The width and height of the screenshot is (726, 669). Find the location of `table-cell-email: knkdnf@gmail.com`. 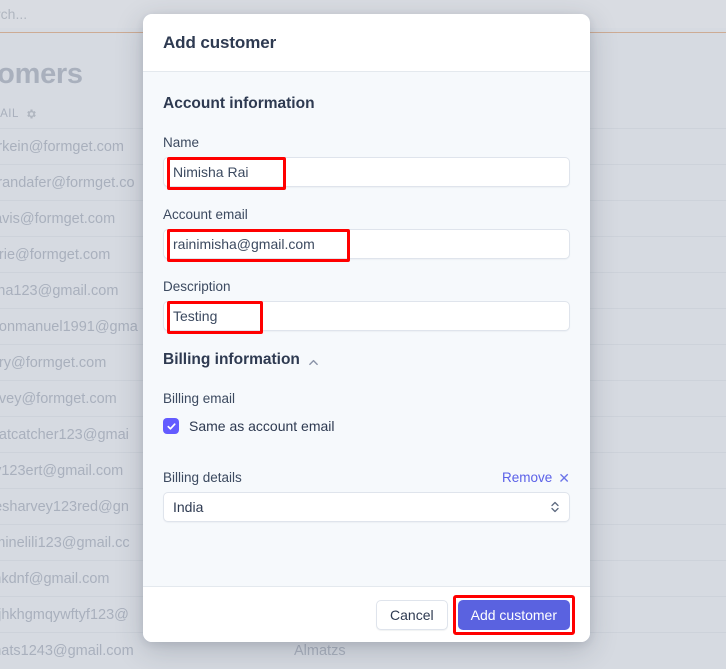

table-cell-email: knkdnf@gmail.com is located at coordinates (55, 578).